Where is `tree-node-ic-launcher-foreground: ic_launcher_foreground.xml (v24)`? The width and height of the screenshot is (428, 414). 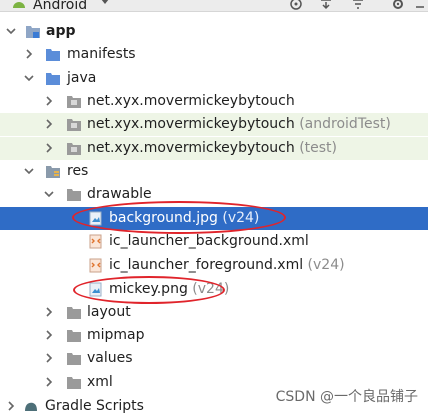 tree-node-ic-launcher-foreground: ic_launcher_foreground.xml (v24) is located at coordinates (214, 265).